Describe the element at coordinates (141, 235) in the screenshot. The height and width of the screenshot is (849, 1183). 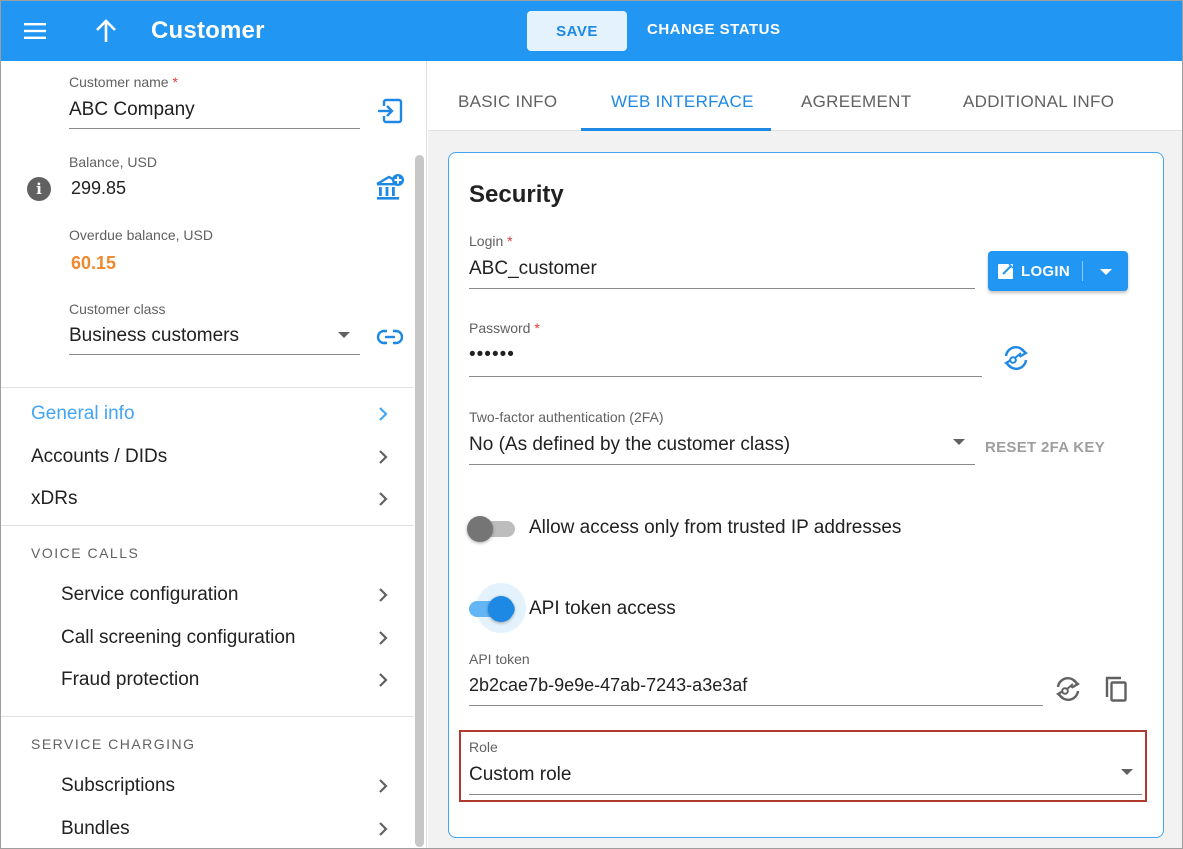
I see `overdue-balance-label: Overdue balance, USD` at that location.